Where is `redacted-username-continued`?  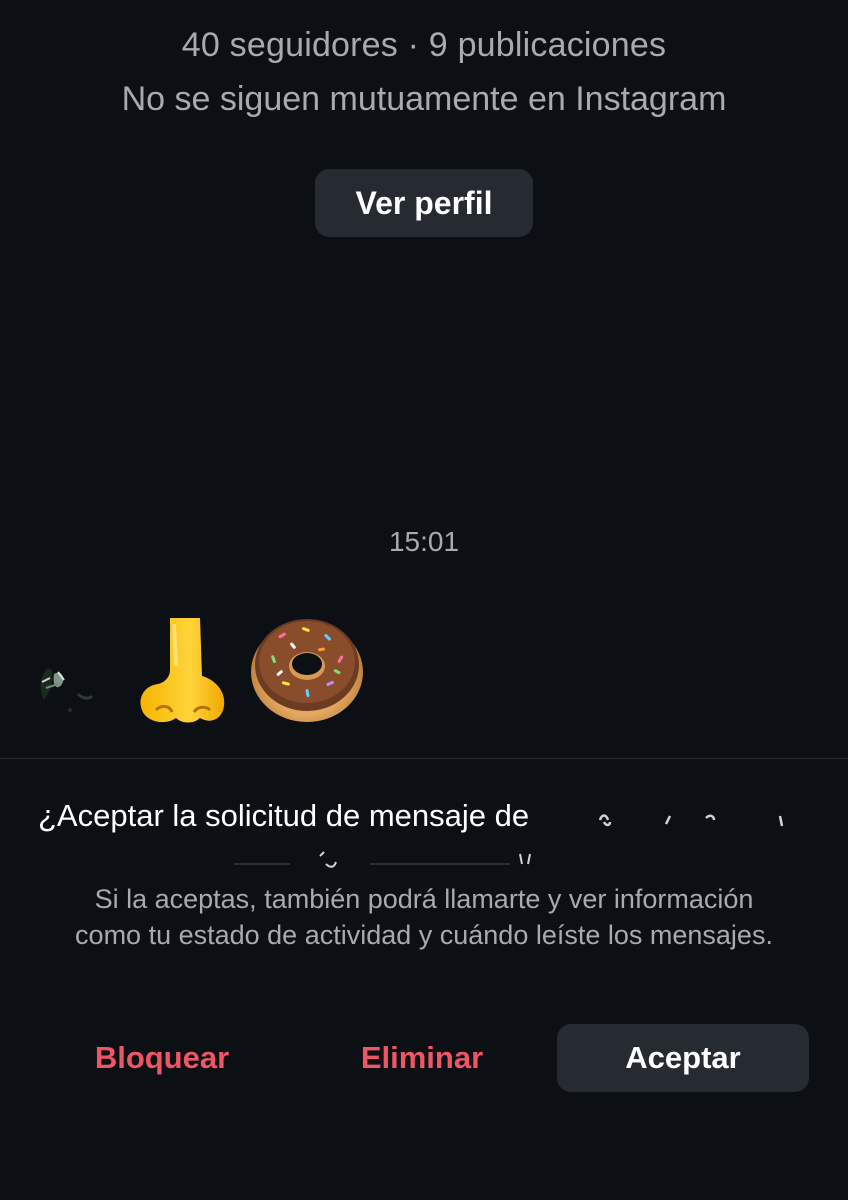 redacted-username-continued is located at coordinates (382, 859).